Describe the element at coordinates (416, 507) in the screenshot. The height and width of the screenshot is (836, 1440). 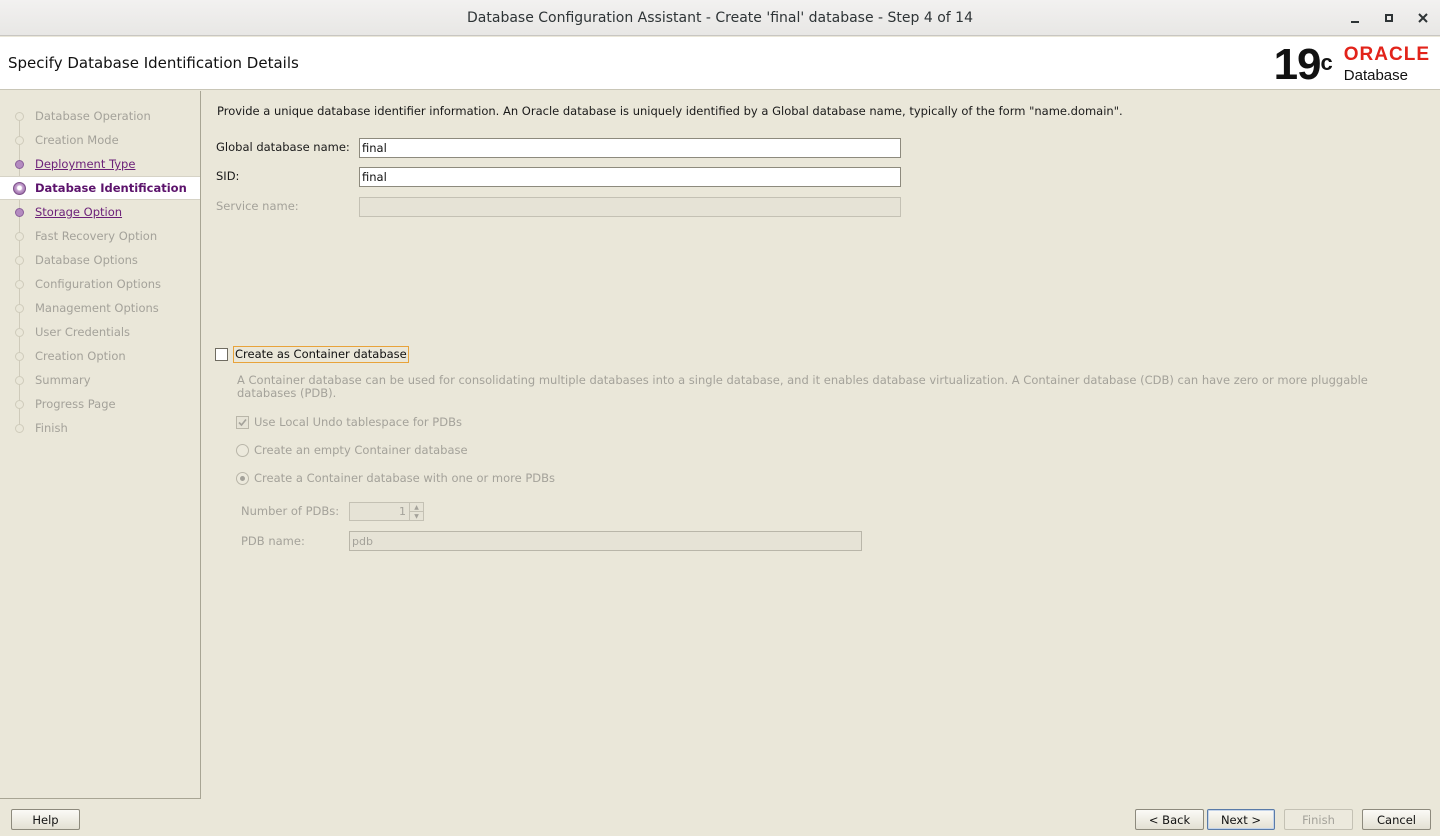
I see `chevron-up-icon: ▲` at that location.